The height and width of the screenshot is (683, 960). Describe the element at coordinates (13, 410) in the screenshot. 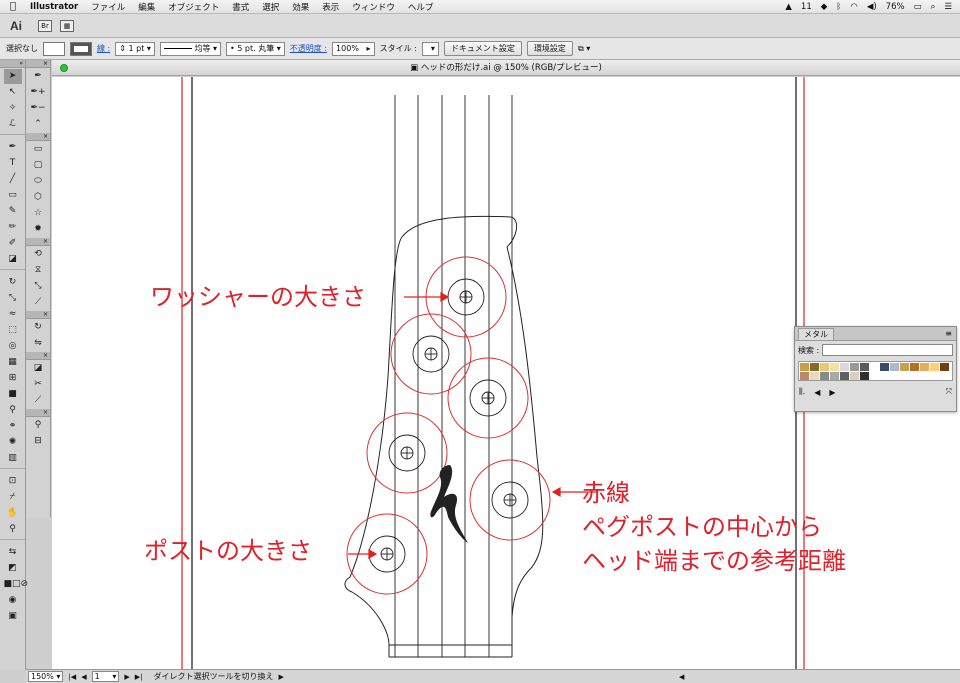

I see `eyedropper-tool-icon: ⚲` at that location.